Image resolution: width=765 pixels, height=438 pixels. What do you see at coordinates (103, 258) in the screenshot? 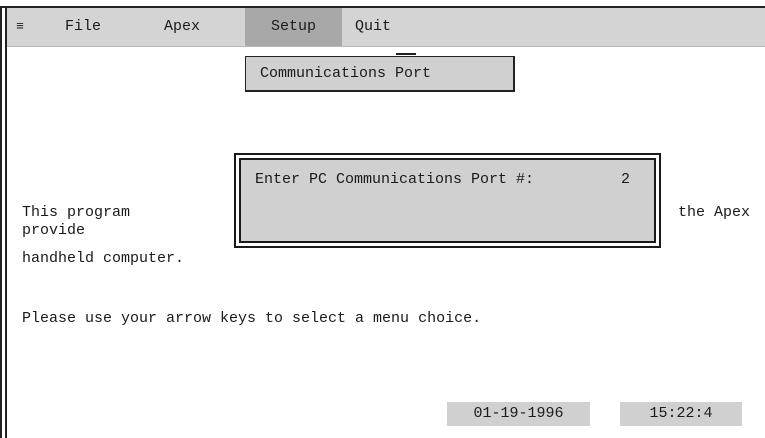
I see `body-text-line3: handheld computer.` at bounding box center [103, 258].